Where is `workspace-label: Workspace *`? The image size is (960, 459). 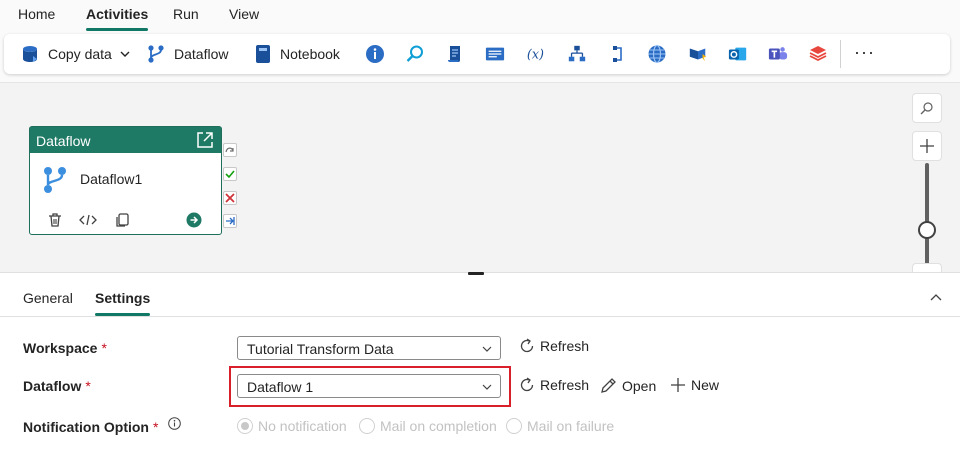 workspace-label: Workspace * is located at coordinates (65, 348).